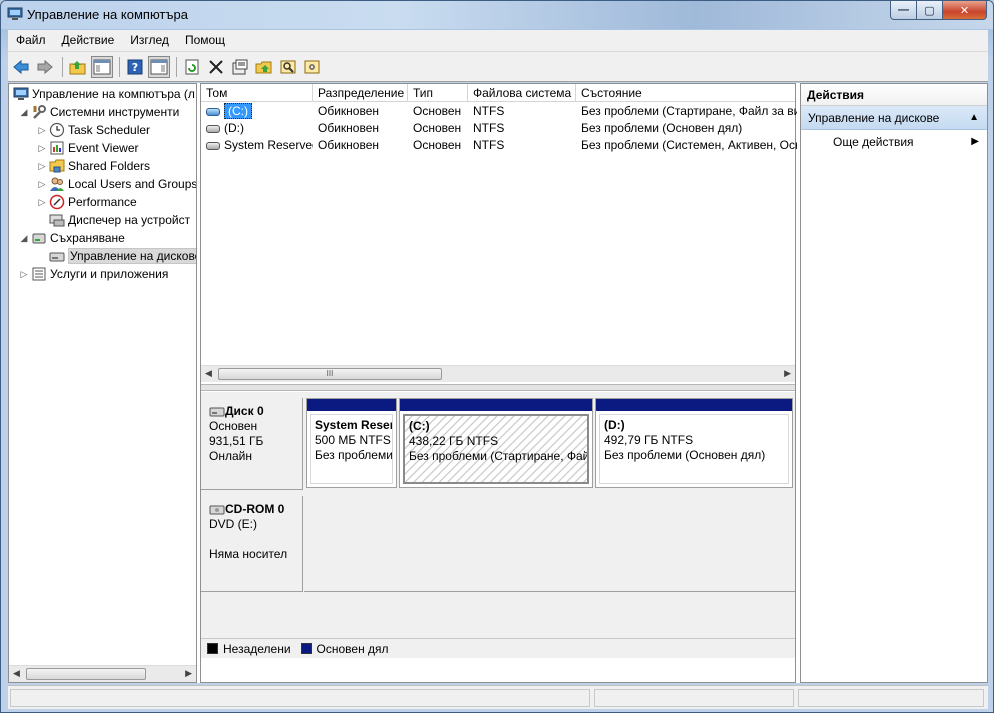 Image resolution: width=994 pixels, height=713 pixels. Describe the element at coordinates (257, 93) in the screenshot. I see `column-header-volume: Том` at that location.